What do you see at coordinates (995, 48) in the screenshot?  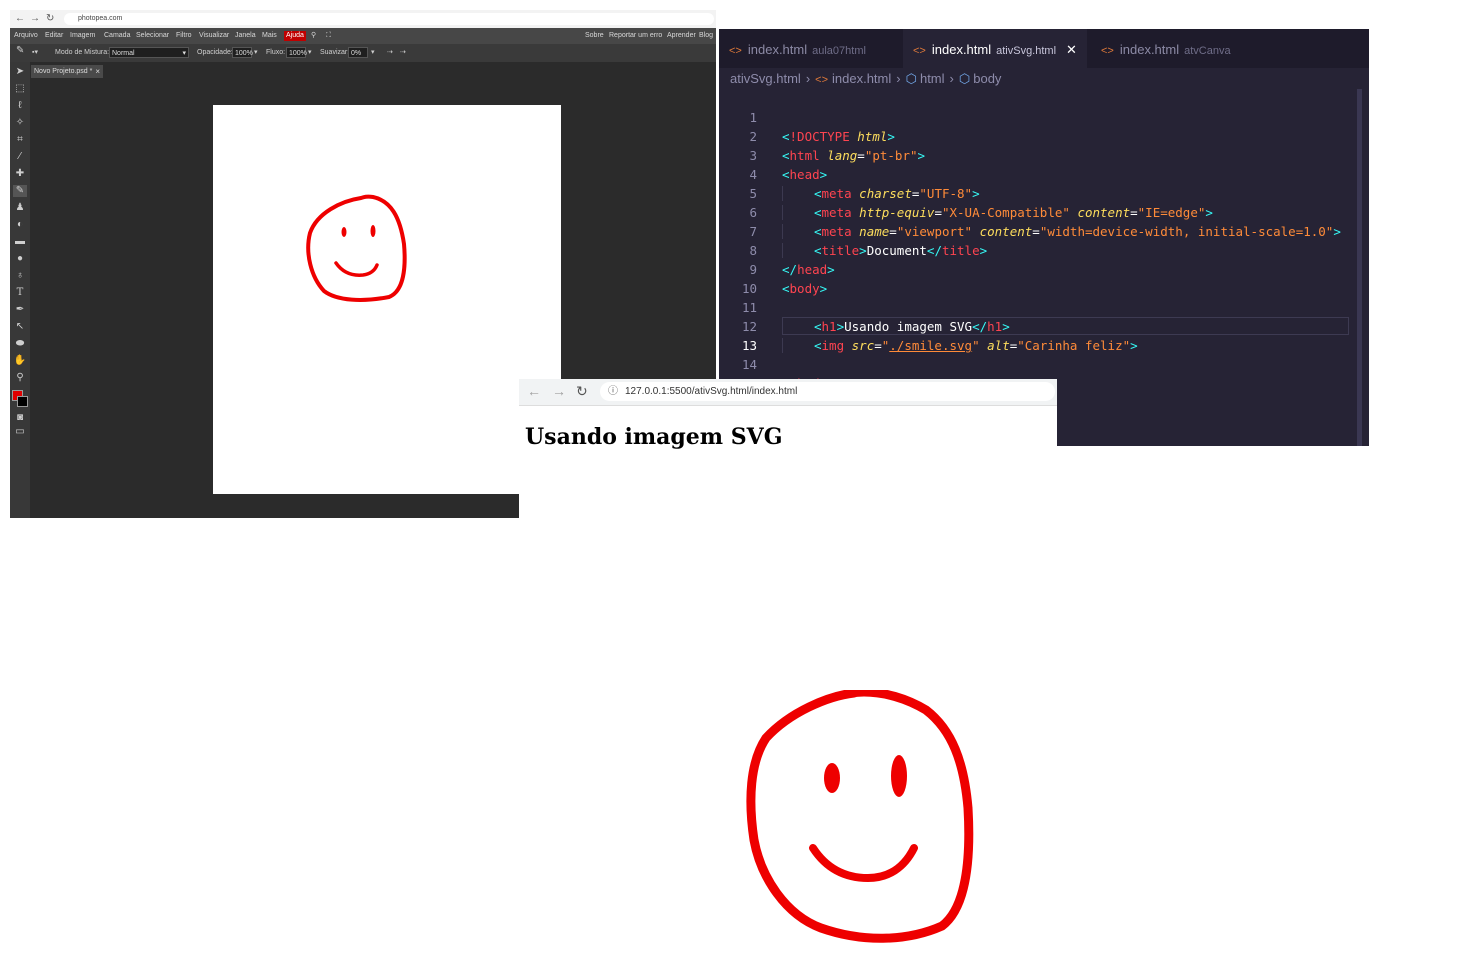 I see `tab-ativsvg: <> index.html ativSvg.html ✕` at bounding box center [995, 48].